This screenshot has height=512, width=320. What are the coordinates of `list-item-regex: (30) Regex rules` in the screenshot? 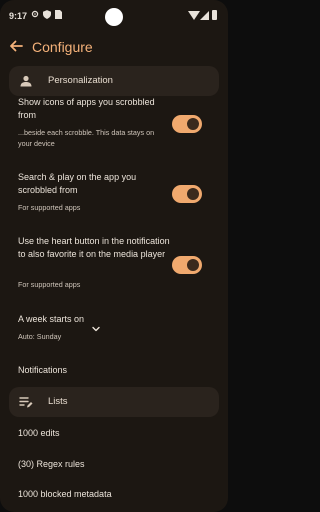 It's located at (51, 464).